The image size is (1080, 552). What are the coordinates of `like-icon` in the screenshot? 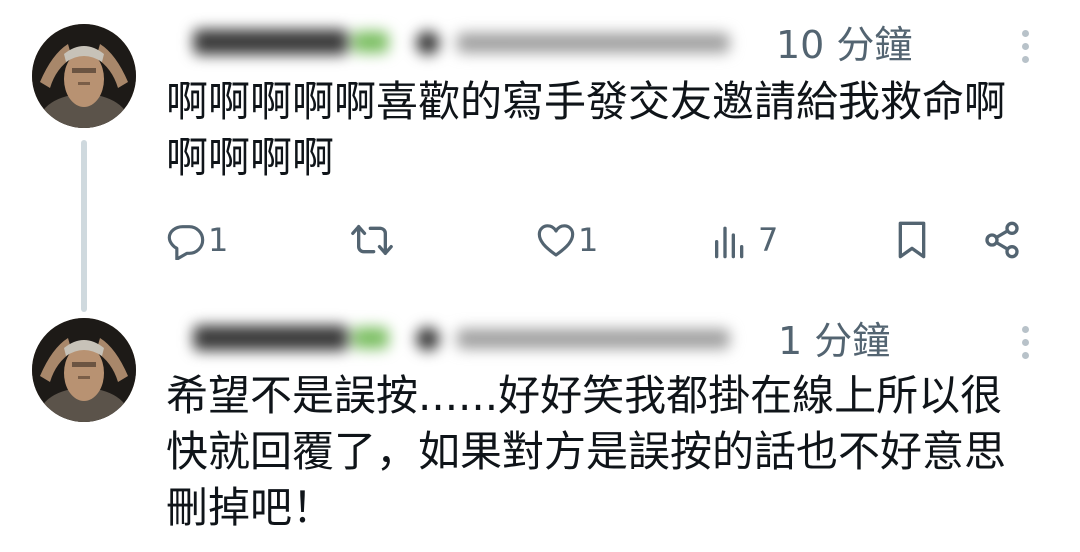 It's located at (556, 240).